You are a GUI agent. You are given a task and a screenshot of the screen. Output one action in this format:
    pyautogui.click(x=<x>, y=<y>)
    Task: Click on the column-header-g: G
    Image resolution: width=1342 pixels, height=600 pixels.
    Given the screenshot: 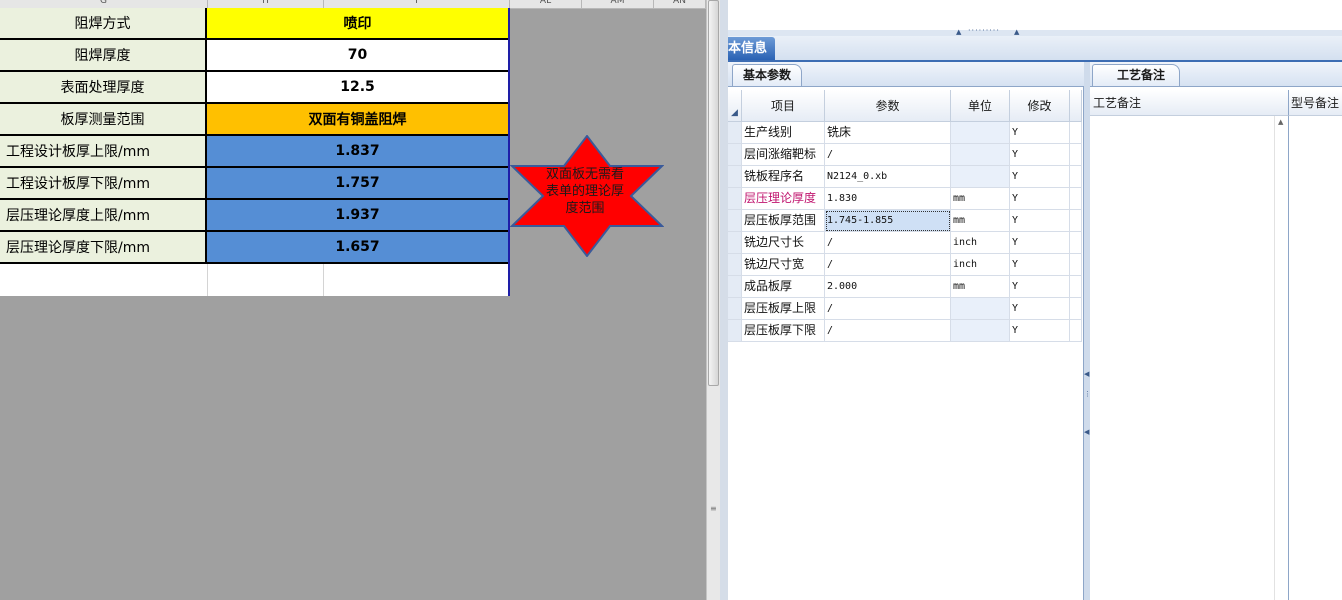 What is the action you would take?
    pyautogui.click(x=104, y=4)
    